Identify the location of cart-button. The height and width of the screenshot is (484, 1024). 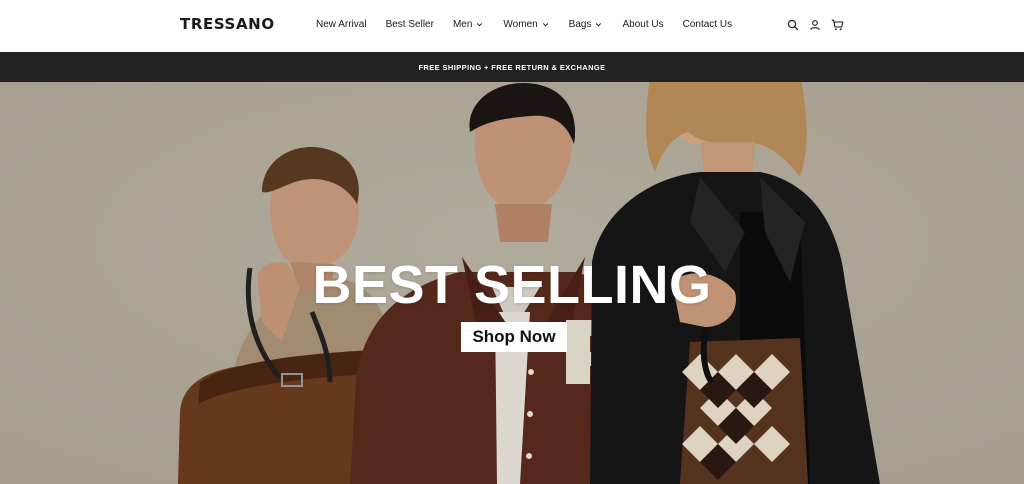
(837, 25).